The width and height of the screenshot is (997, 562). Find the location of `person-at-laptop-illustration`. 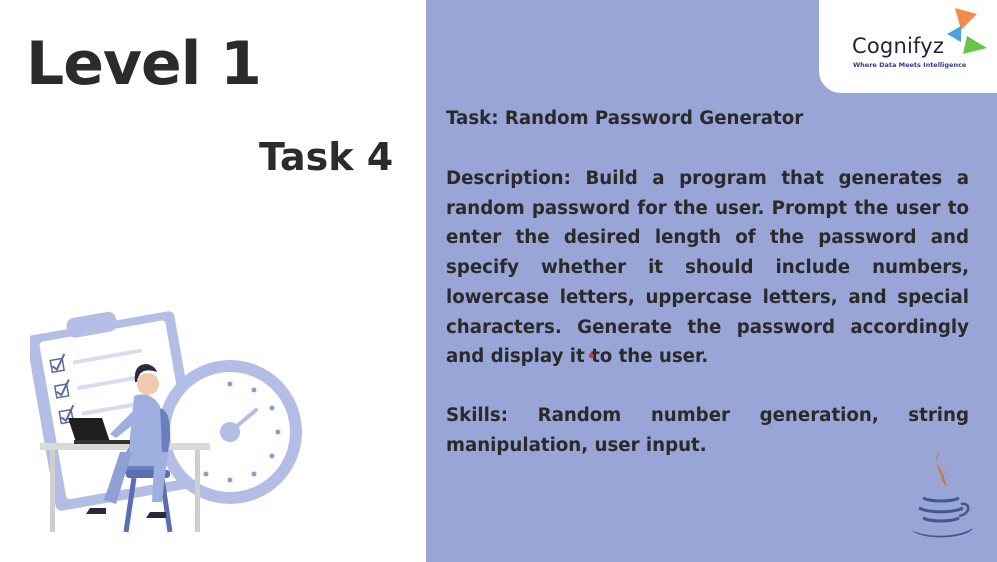

person-at-laptop-illustration is located at coordinates (166, 422).